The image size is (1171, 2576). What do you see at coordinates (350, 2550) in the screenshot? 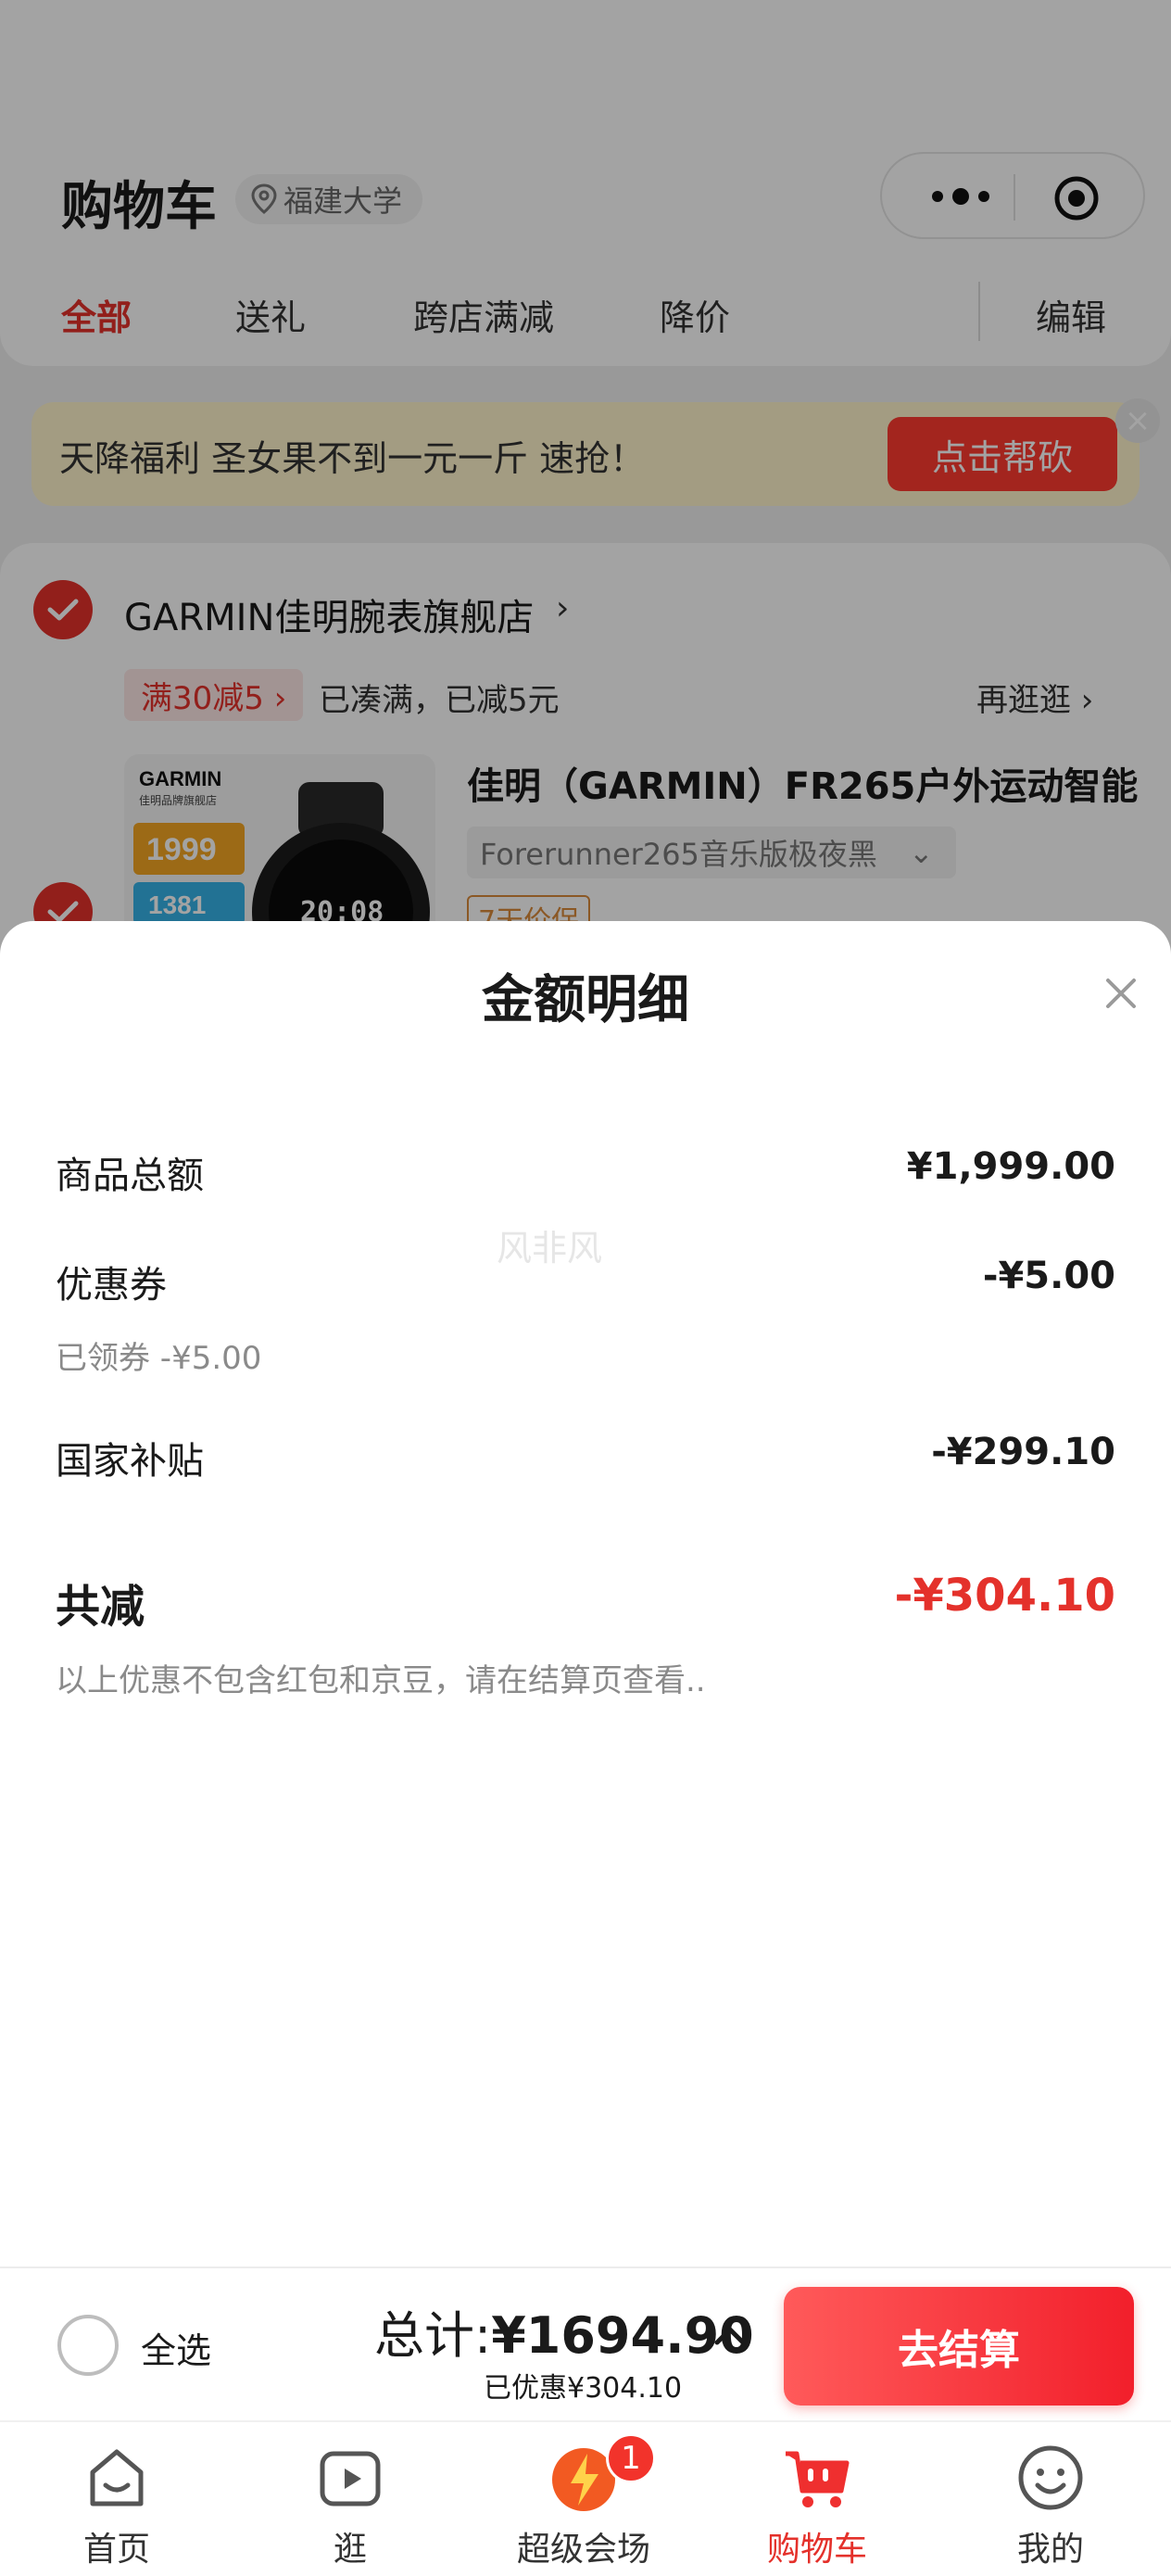
I see `nav-label-browse: 逛` at bounding box center [350, 2550].